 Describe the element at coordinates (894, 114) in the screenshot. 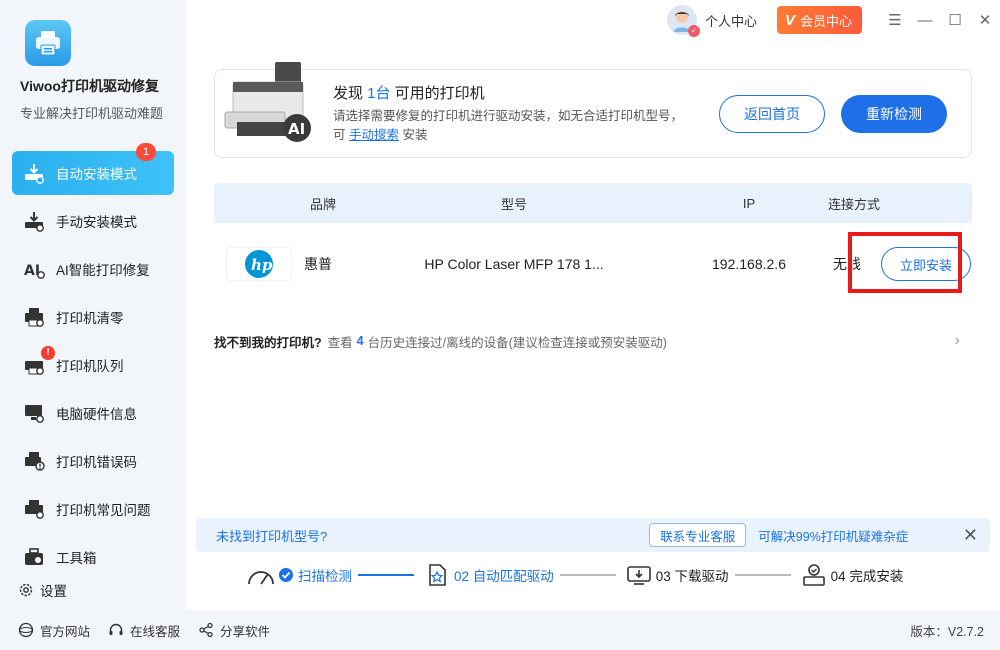

I see `rescan-button: 重新检测` at that location.